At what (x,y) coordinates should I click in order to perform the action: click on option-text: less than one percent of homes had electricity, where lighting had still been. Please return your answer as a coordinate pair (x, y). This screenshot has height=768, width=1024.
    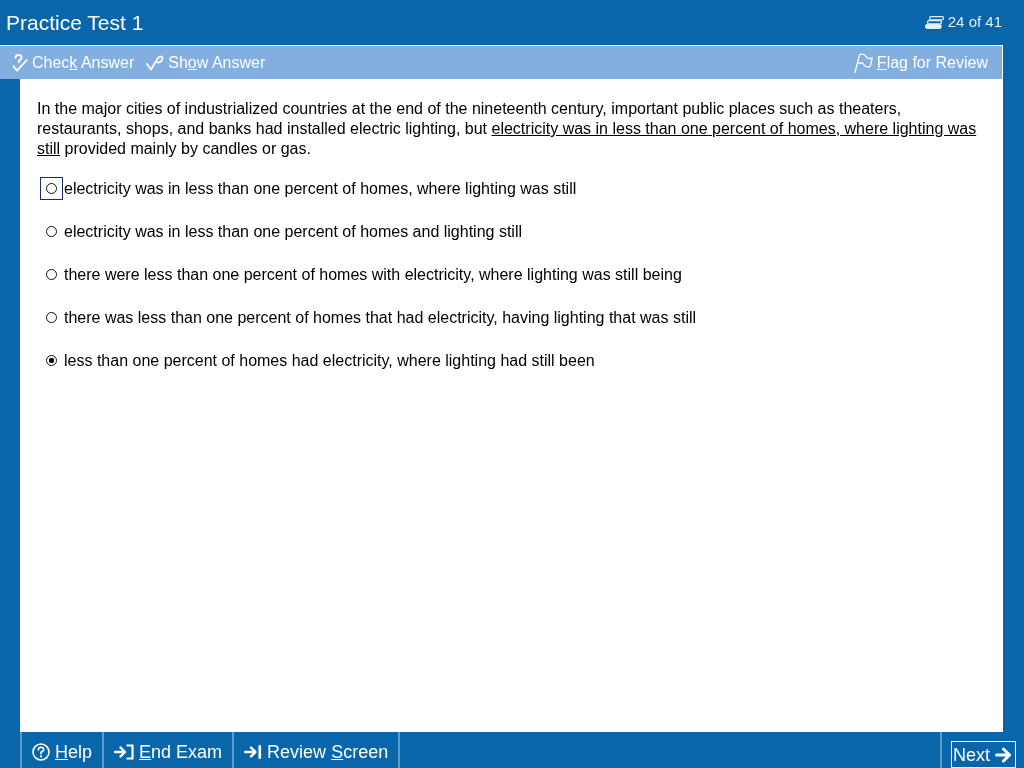
    Looking at the image, I should click on (329, 360).